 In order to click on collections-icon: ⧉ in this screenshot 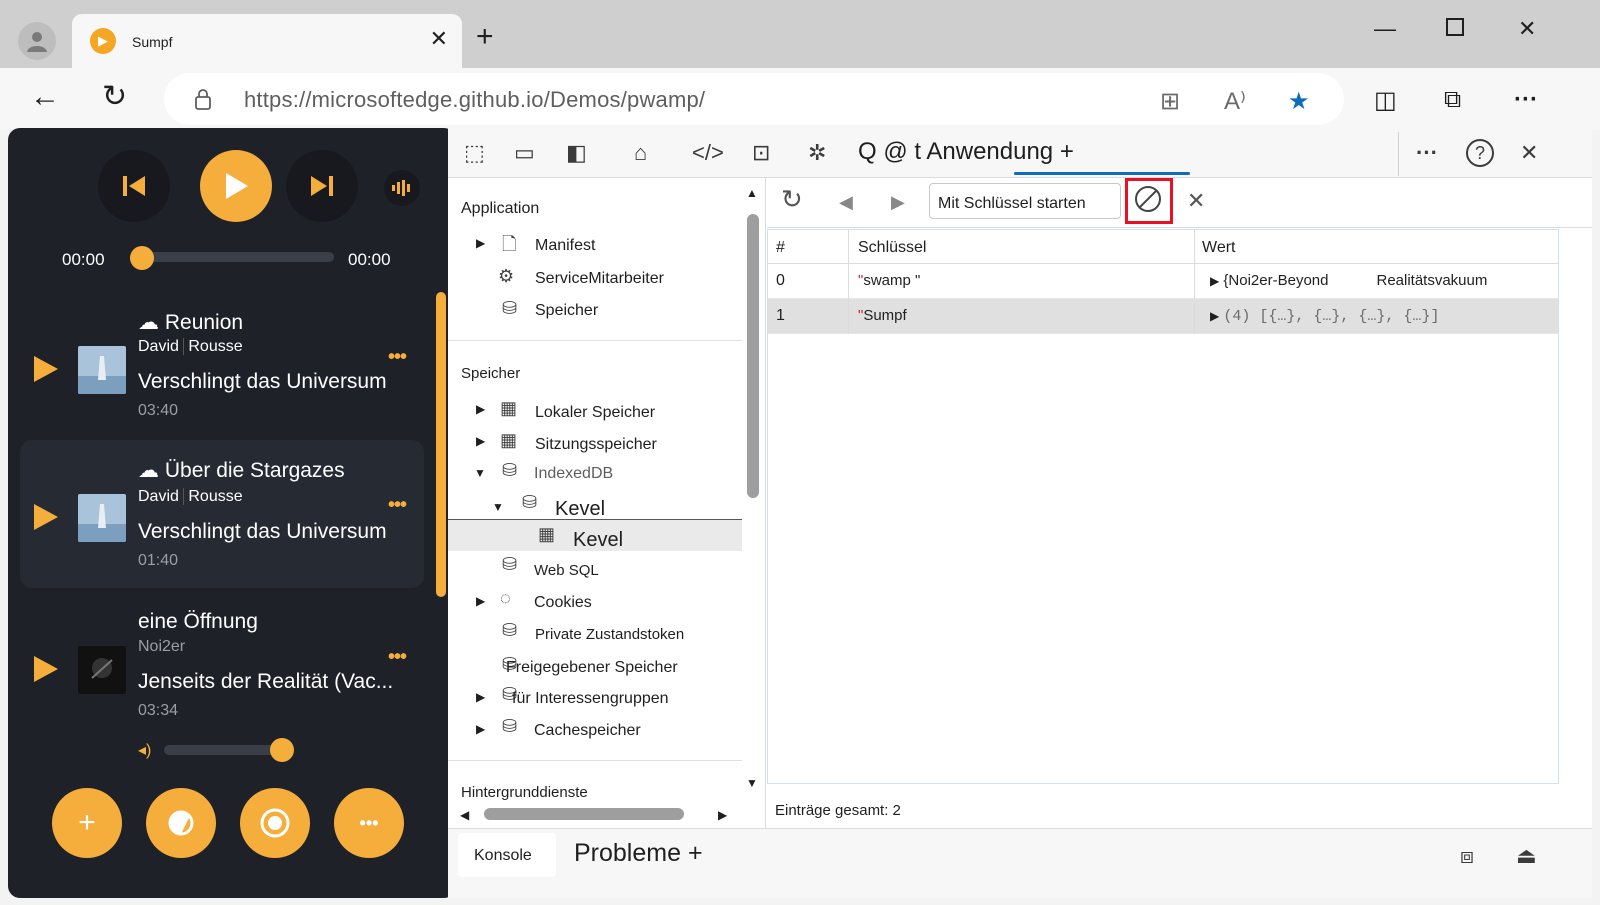, I will do `click(1452, 100)`.